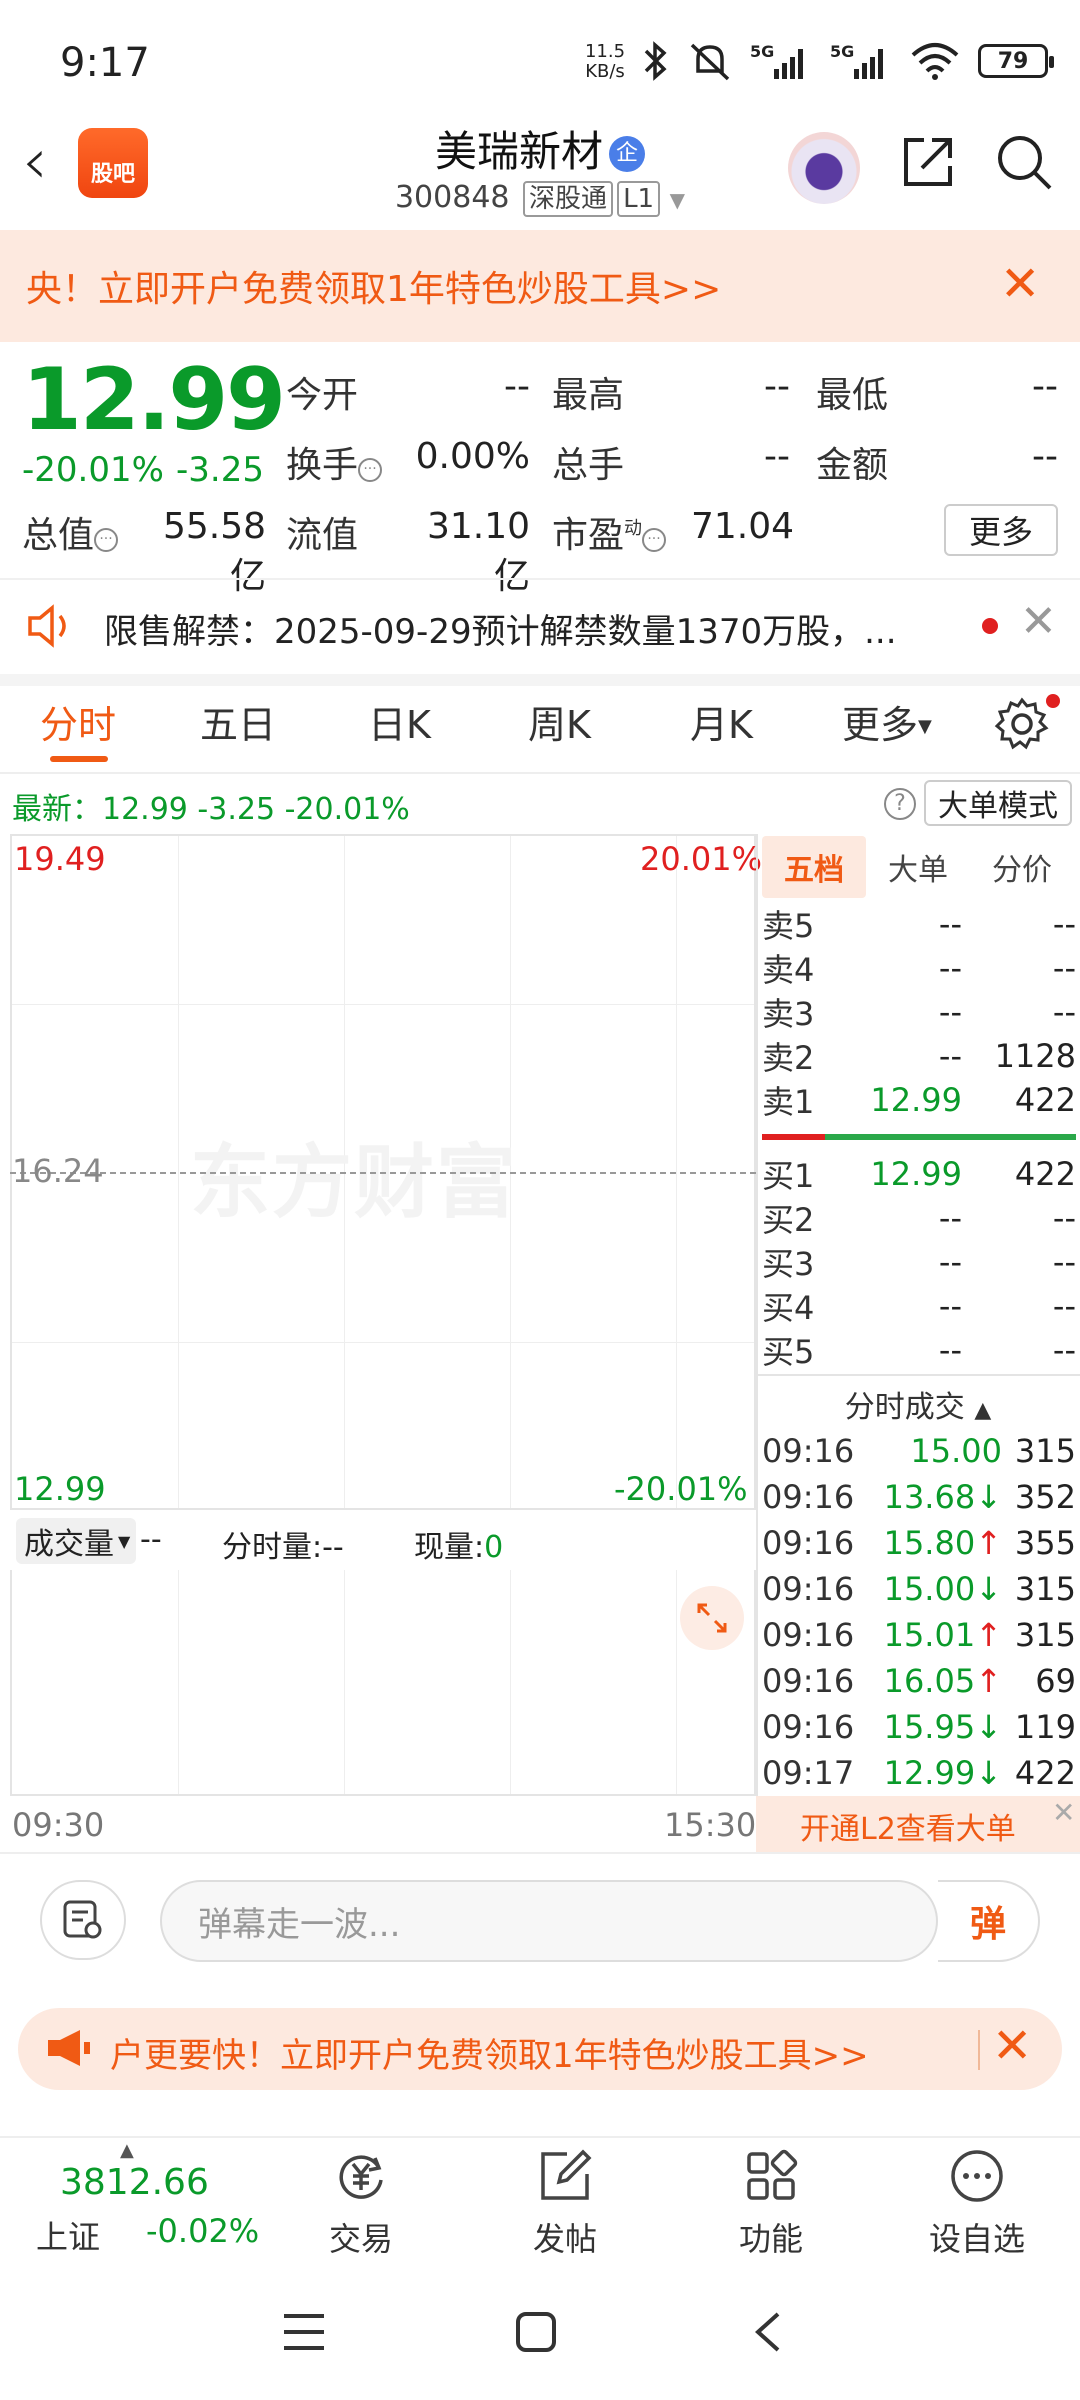 The image size is (1080, 2400). Describe the element at coordinates (788, 926) in the screenshot. I see `ask-label: 卖5` at that location.